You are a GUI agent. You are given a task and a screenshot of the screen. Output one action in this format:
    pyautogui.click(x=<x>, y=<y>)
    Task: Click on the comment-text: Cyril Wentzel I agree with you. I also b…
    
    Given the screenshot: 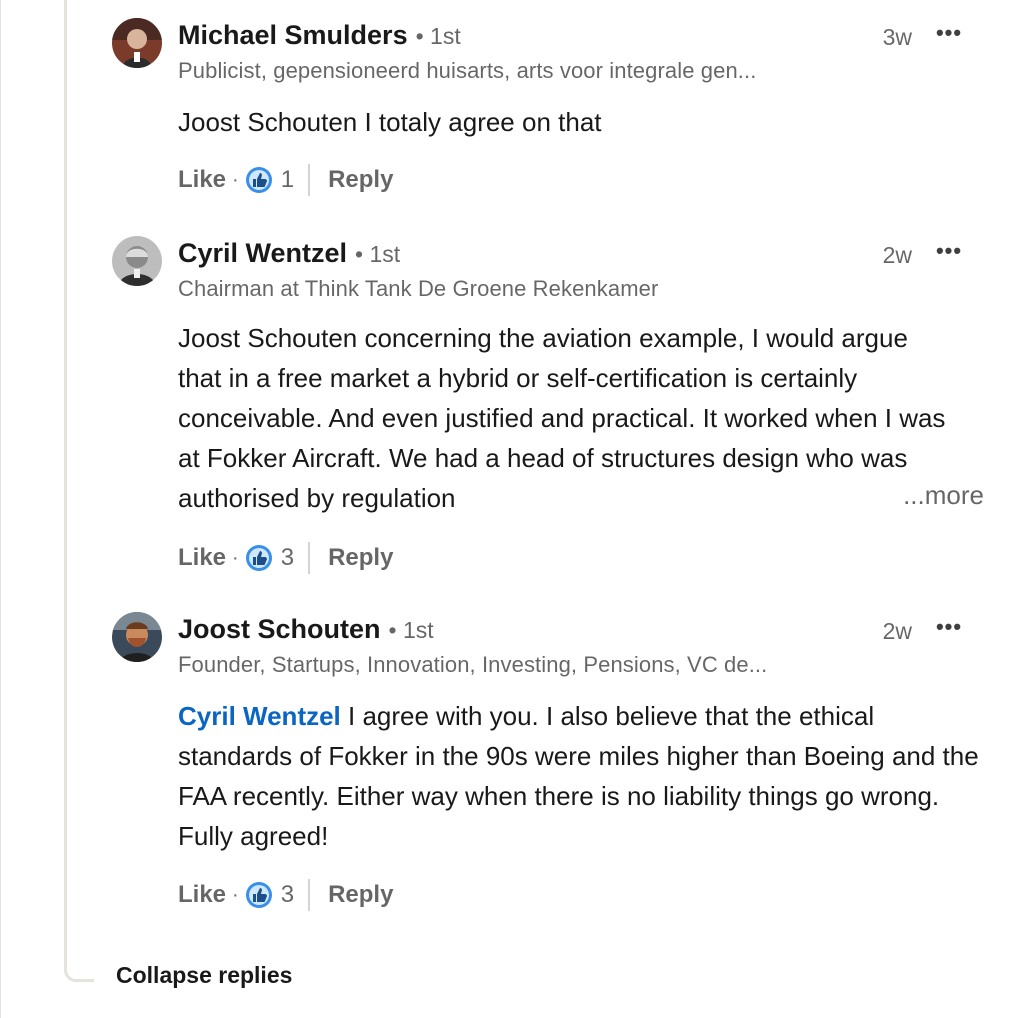 What is the action you would take?
    pyautogui.click(x=583, y=776)
    